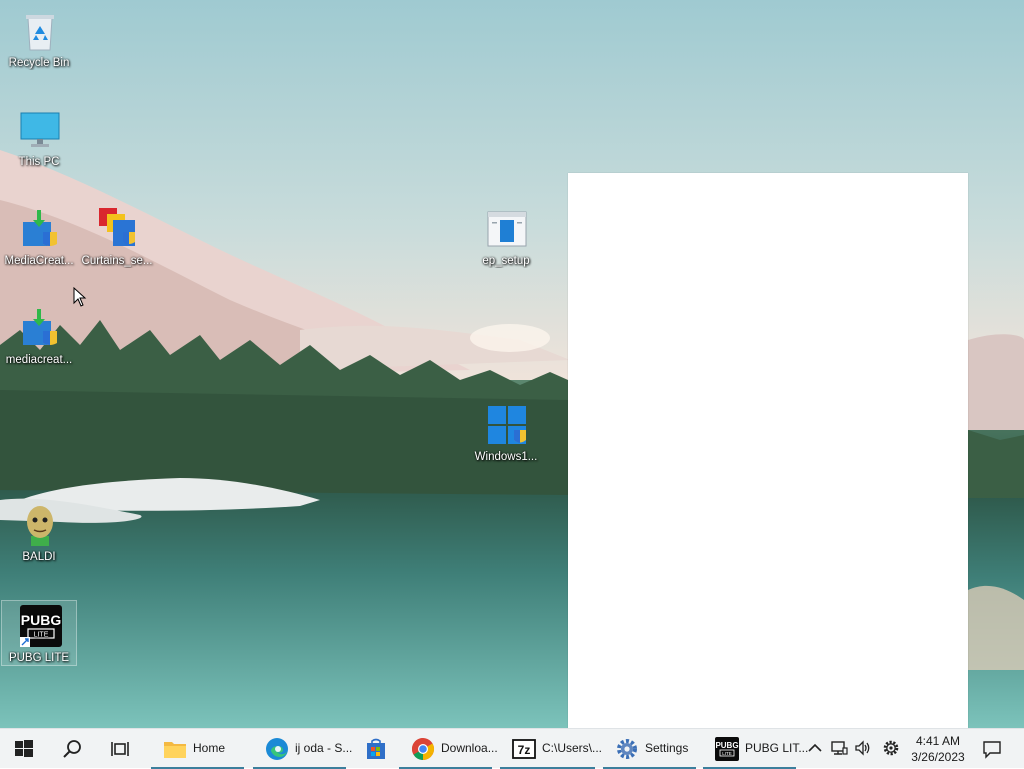  What do you see at coordinates (117, 227) in the screenshot?
I see `curtains-setup-icon` at bounding box center [117, 227].